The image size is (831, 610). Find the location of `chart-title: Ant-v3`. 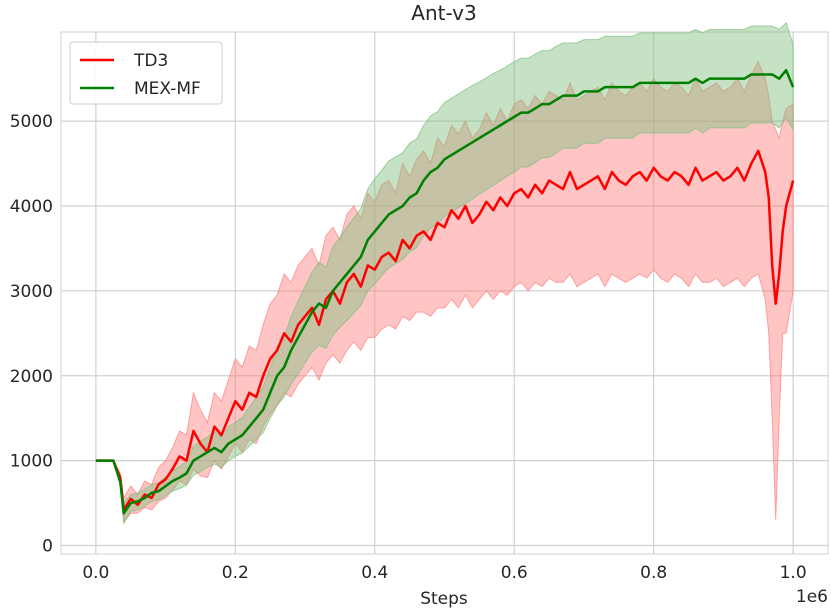

chart-title: Ant-v3 is located at coordinates (443, 13).